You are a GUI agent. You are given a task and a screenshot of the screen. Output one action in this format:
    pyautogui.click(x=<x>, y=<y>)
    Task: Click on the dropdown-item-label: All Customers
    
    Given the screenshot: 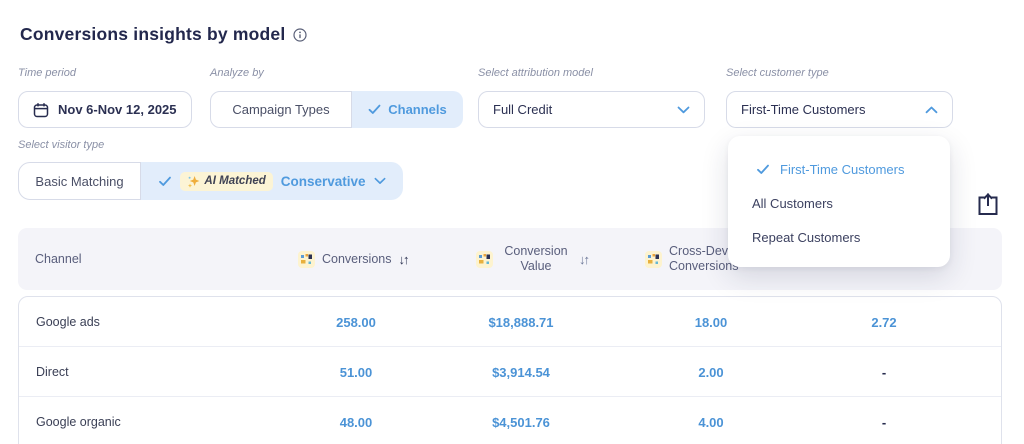 What is the action you would take?
    pyautogui.click(x=792, y=203)
    